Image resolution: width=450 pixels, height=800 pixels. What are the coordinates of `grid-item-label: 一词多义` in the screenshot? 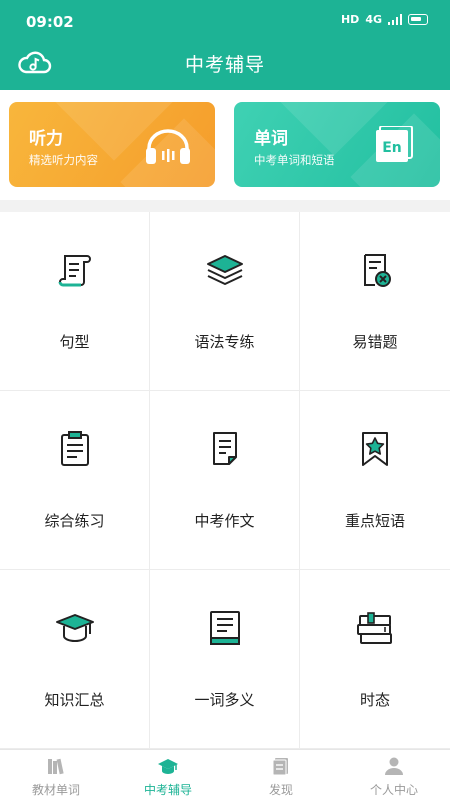 It's located at (224, 700).